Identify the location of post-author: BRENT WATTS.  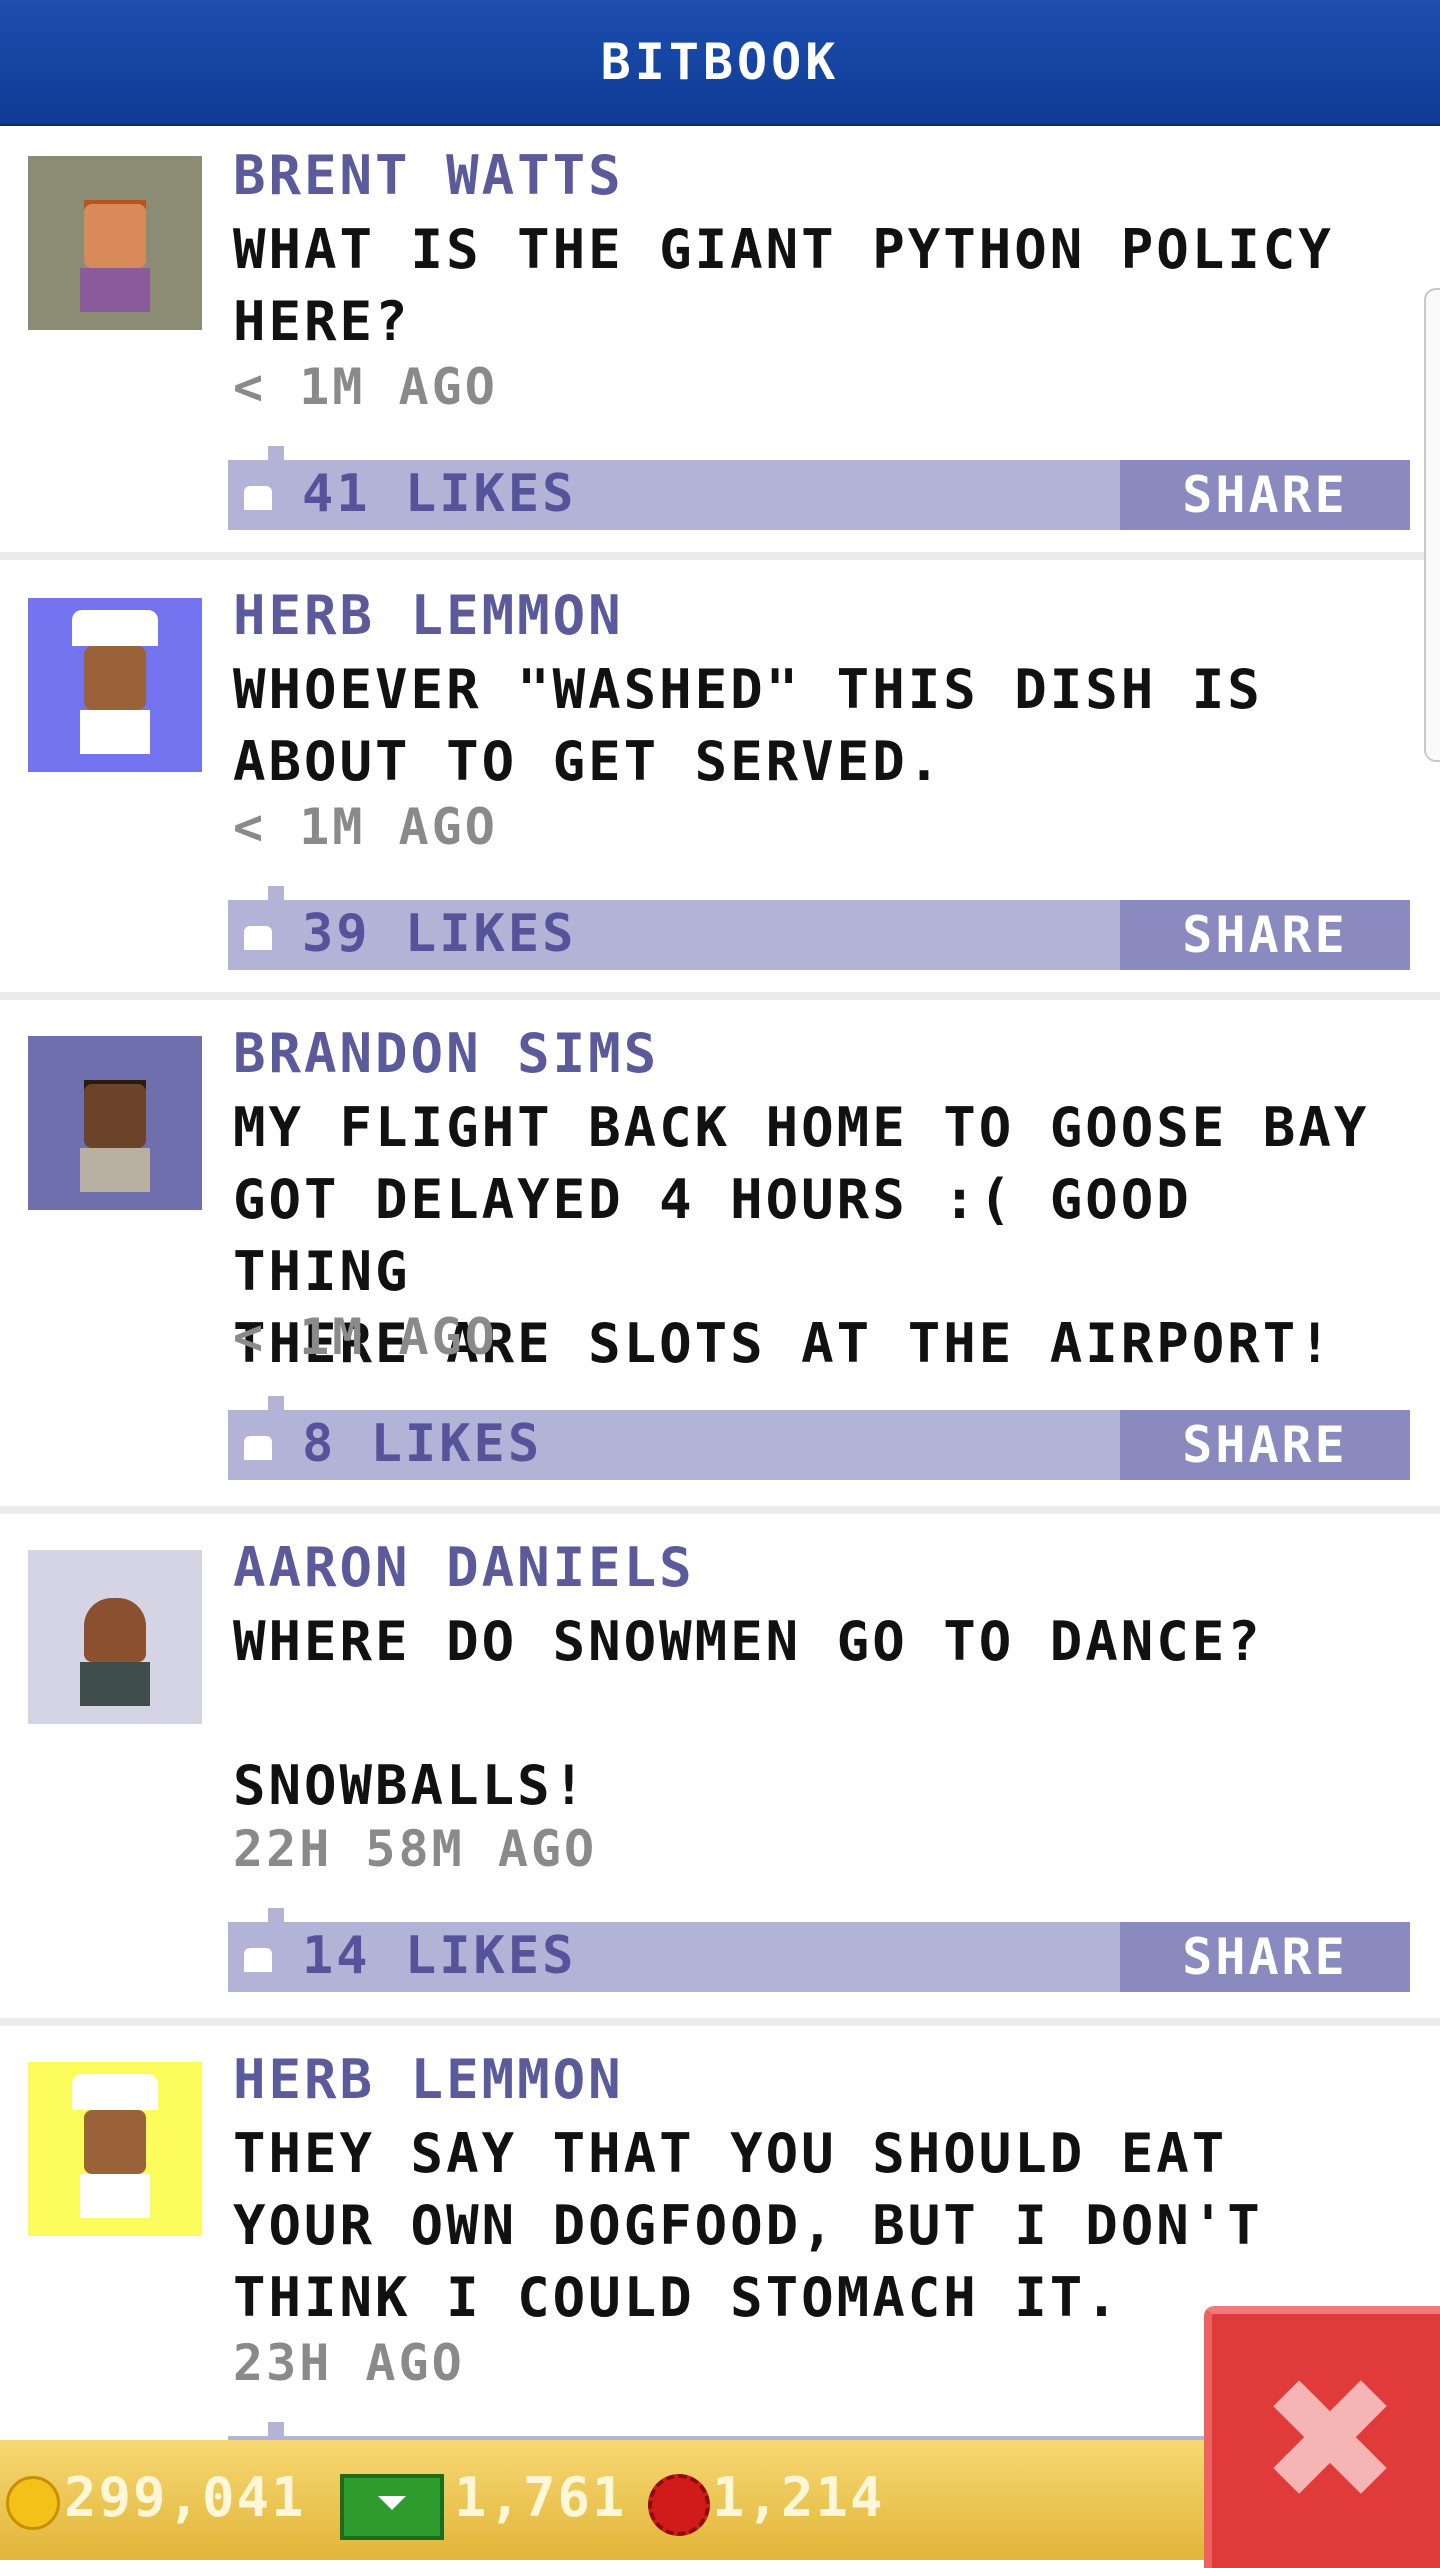
(428, 175).